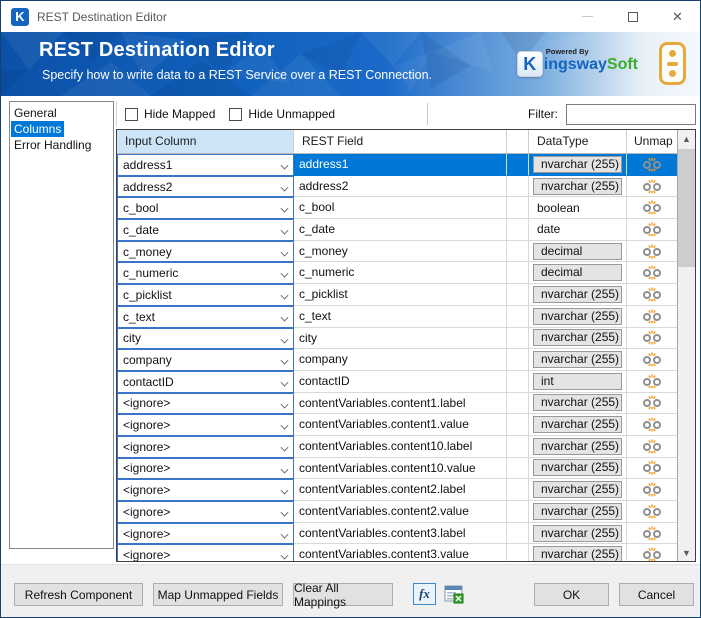 This screenshot has width=701, height=618. I want to click on hide-mapped-checkbox, so click(131, 114).